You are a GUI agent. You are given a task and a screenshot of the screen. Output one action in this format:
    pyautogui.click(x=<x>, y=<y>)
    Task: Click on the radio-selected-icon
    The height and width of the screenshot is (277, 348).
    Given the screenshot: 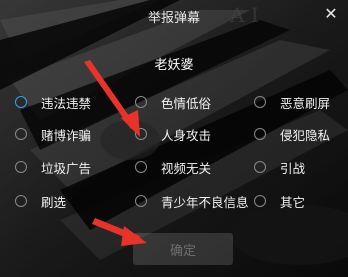 What is the action you would take?
    pyautogui.click(x=21, y=102)
    